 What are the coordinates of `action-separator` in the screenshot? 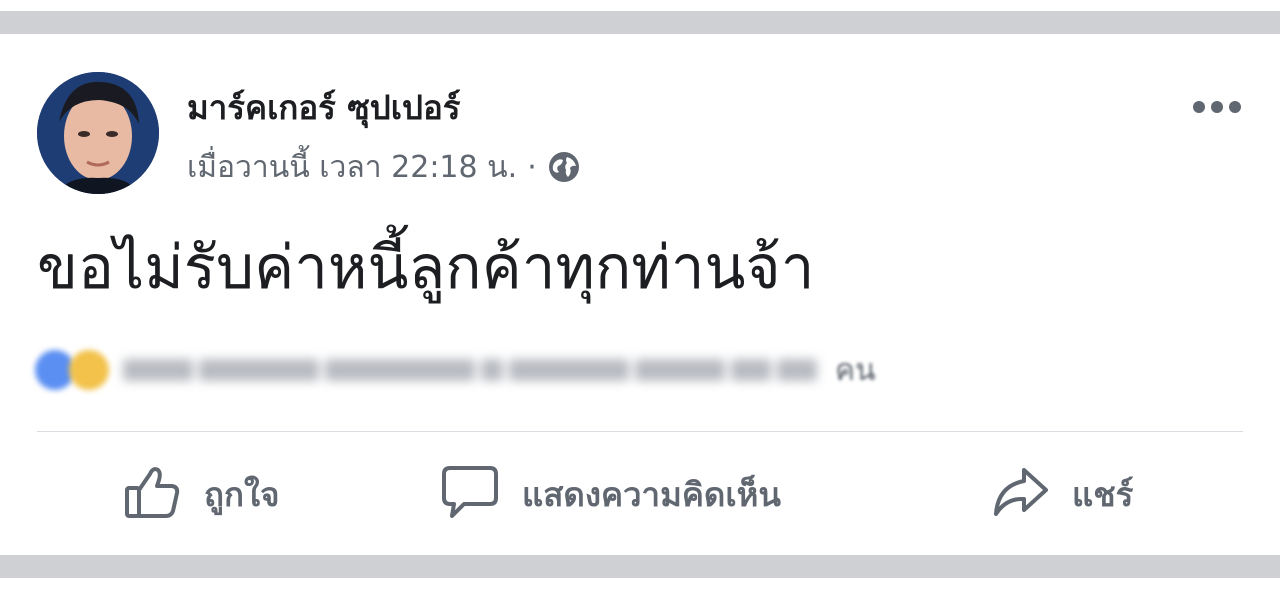 It's located at (640, 431).